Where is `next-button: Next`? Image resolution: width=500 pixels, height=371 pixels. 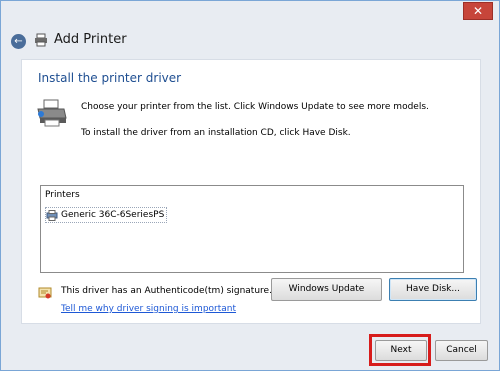 next-button: Next is located at coordinates (401, 350).